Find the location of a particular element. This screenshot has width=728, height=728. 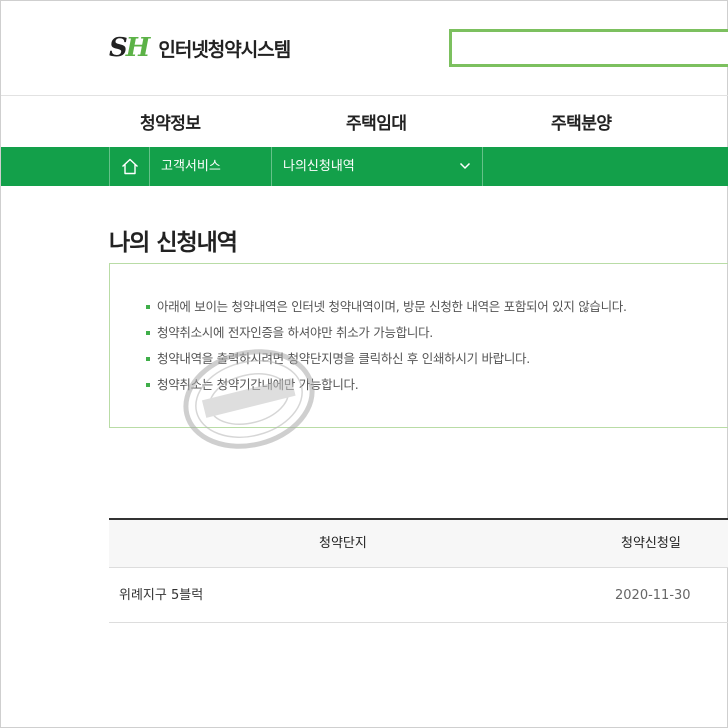

notice-item: 청약취소는 청약기간내에만 가능합니다. is located at coordinates (386, 388).